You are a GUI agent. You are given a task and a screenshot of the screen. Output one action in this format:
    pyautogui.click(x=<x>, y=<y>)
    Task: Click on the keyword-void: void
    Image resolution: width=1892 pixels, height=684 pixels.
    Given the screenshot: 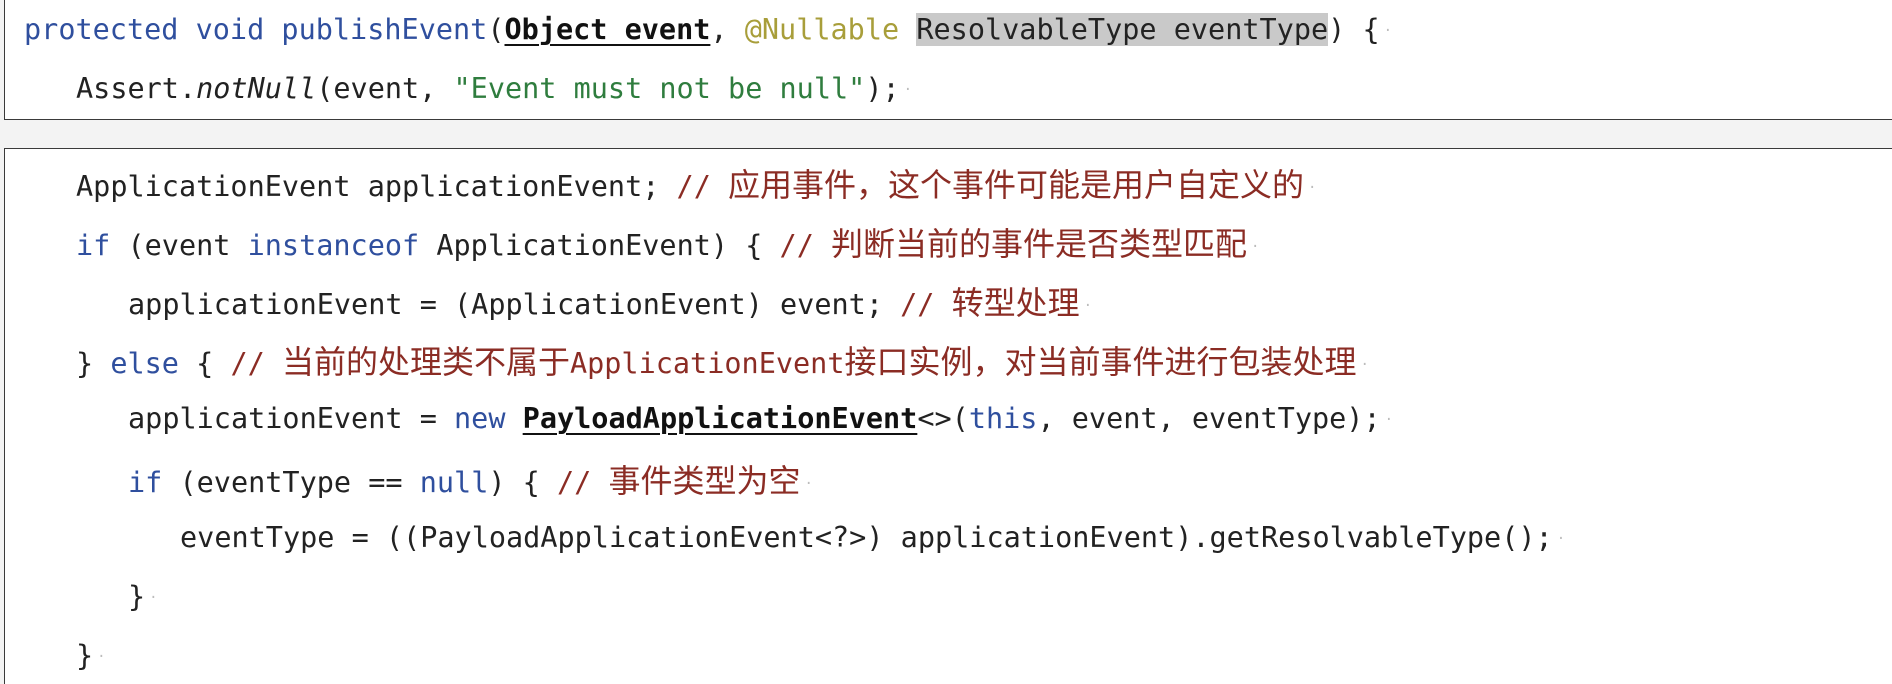 What is the action you would take?
    pyautogui.click(x=230, y=29)
    